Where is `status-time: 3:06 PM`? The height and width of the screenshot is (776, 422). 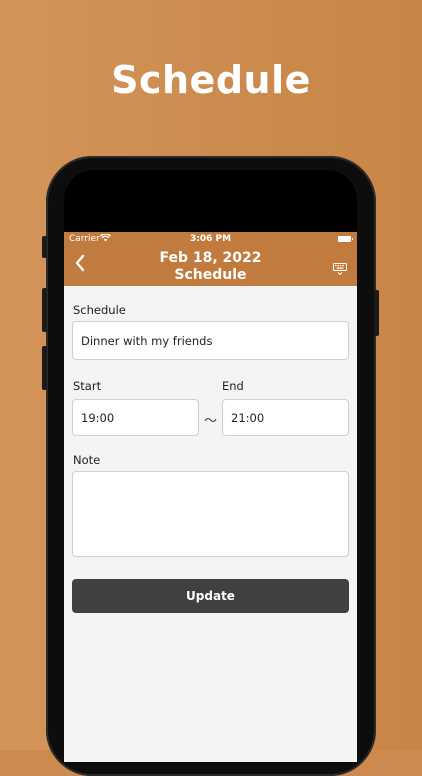 status-time: 3:06 PM is located at coordinates (210, 239).